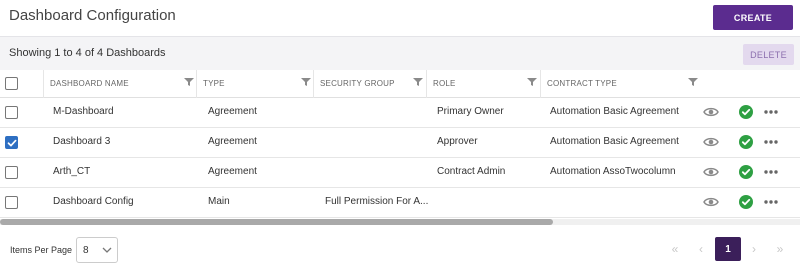  I want to click on checkmark-icon, so click(12, 143).